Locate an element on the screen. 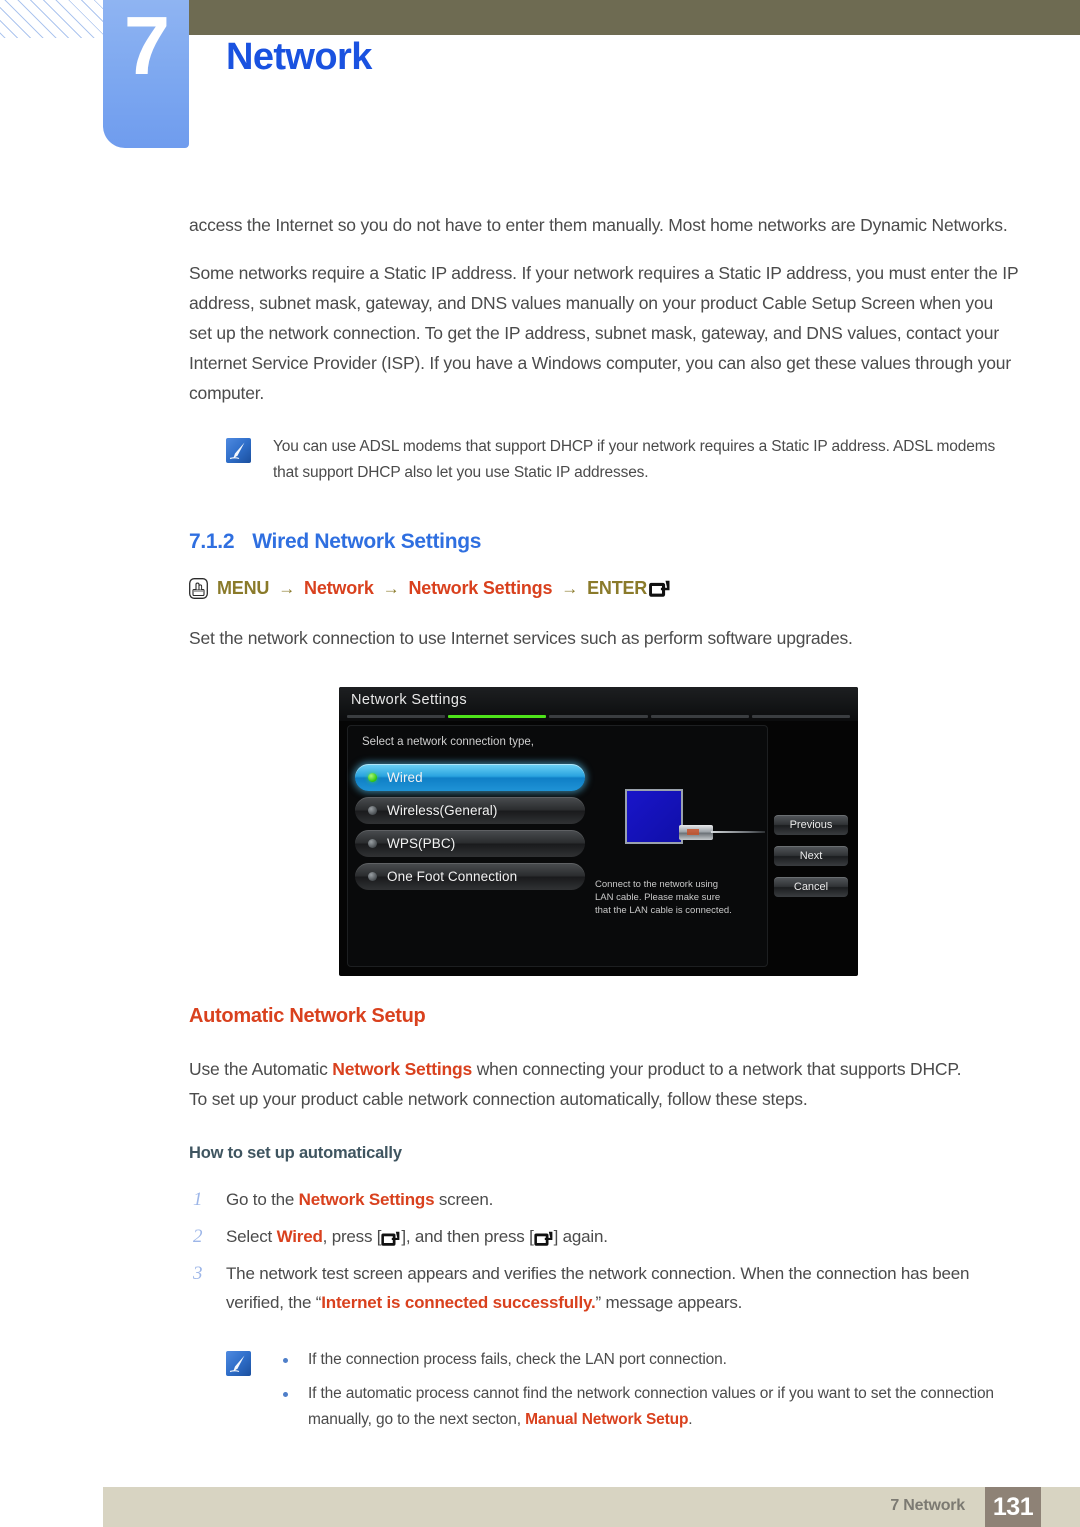  step-number: 2 is located at coordinates (198, 1236).